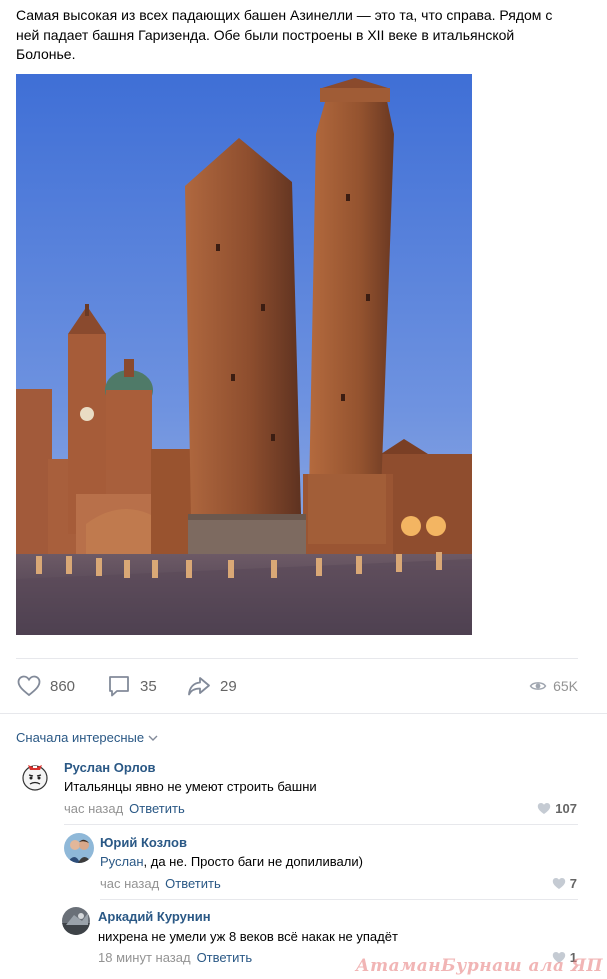  What do you see at coordinates (110, 767) in the screenshot?
I see `comment-author: Руслан Орлов` at bounding box center [110, 767].